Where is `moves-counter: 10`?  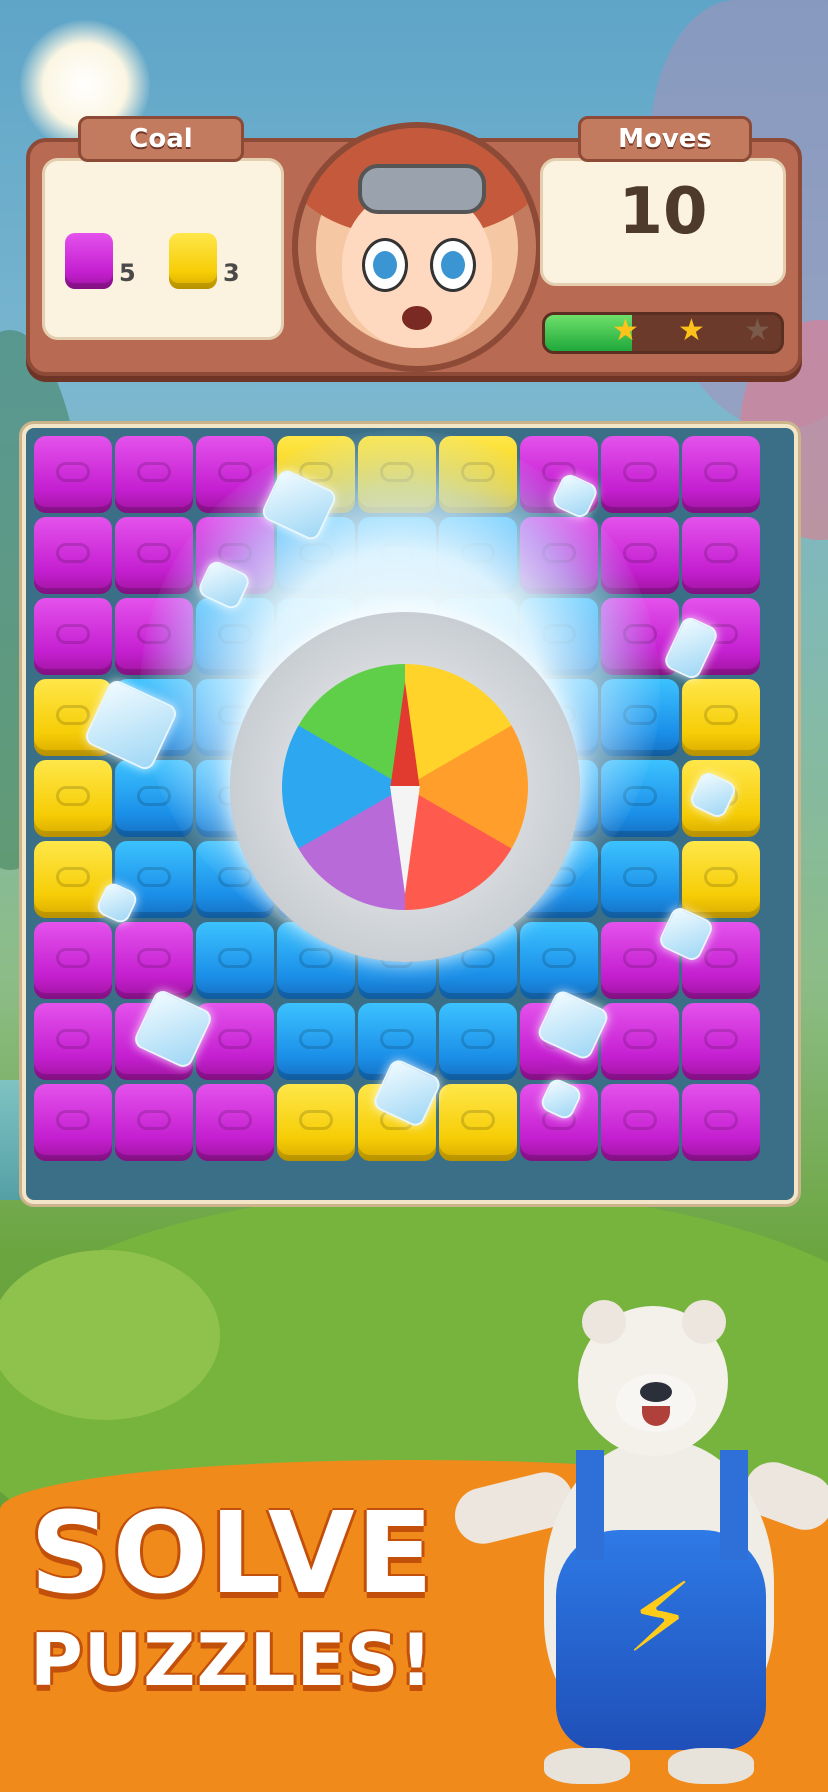 moves-counter: 10 is located at coordinates (663, 212).